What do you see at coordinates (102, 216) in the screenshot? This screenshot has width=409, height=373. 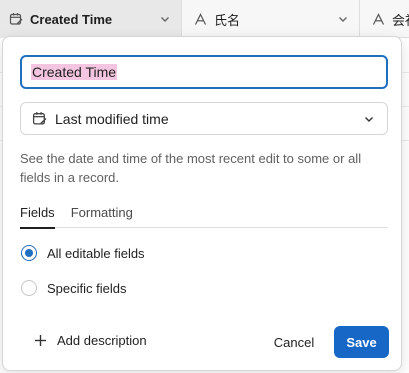 I see `tab-formatting: Formatting` at bounding box center [102, 216].